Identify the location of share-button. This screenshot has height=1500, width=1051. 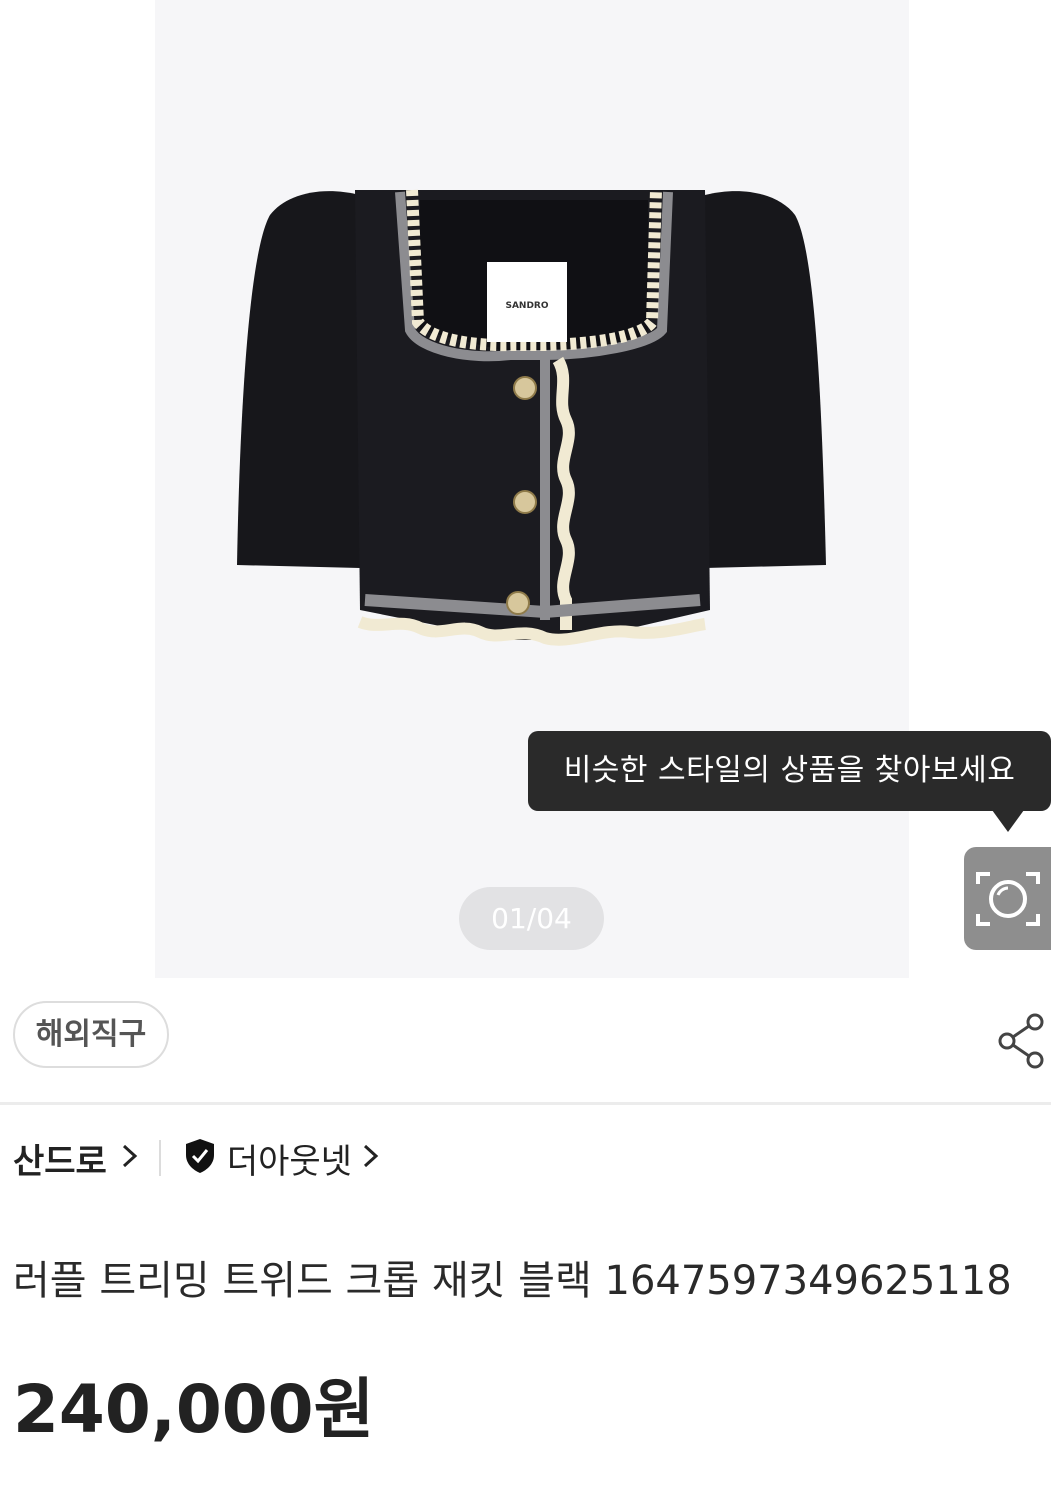
(1021, 1041).